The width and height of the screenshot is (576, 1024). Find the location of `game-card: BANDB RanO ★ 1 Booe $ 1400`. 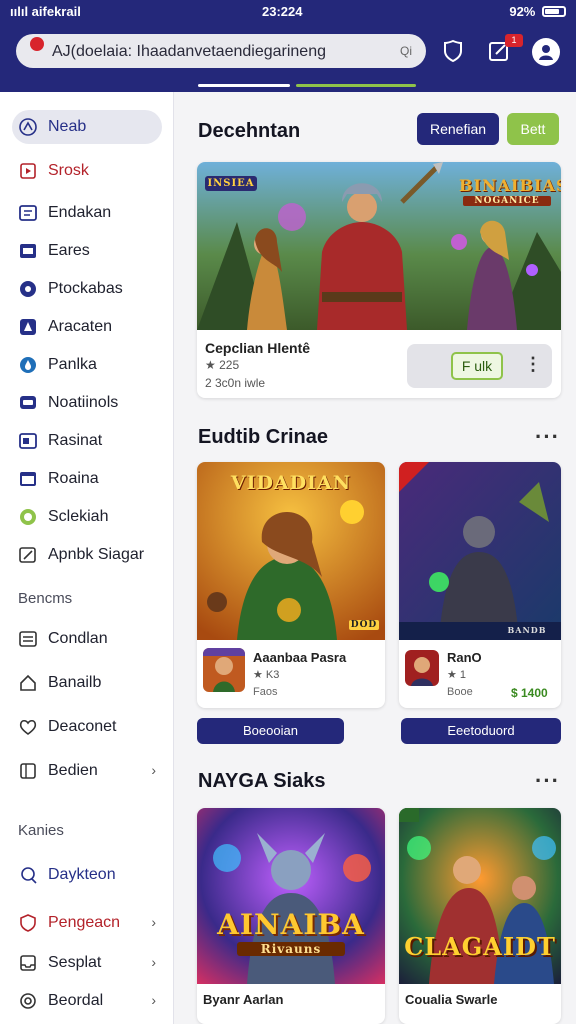

game-card: BANDB RanO ★ 1 Booe $ 1400 is located at coordinates (480, 585).